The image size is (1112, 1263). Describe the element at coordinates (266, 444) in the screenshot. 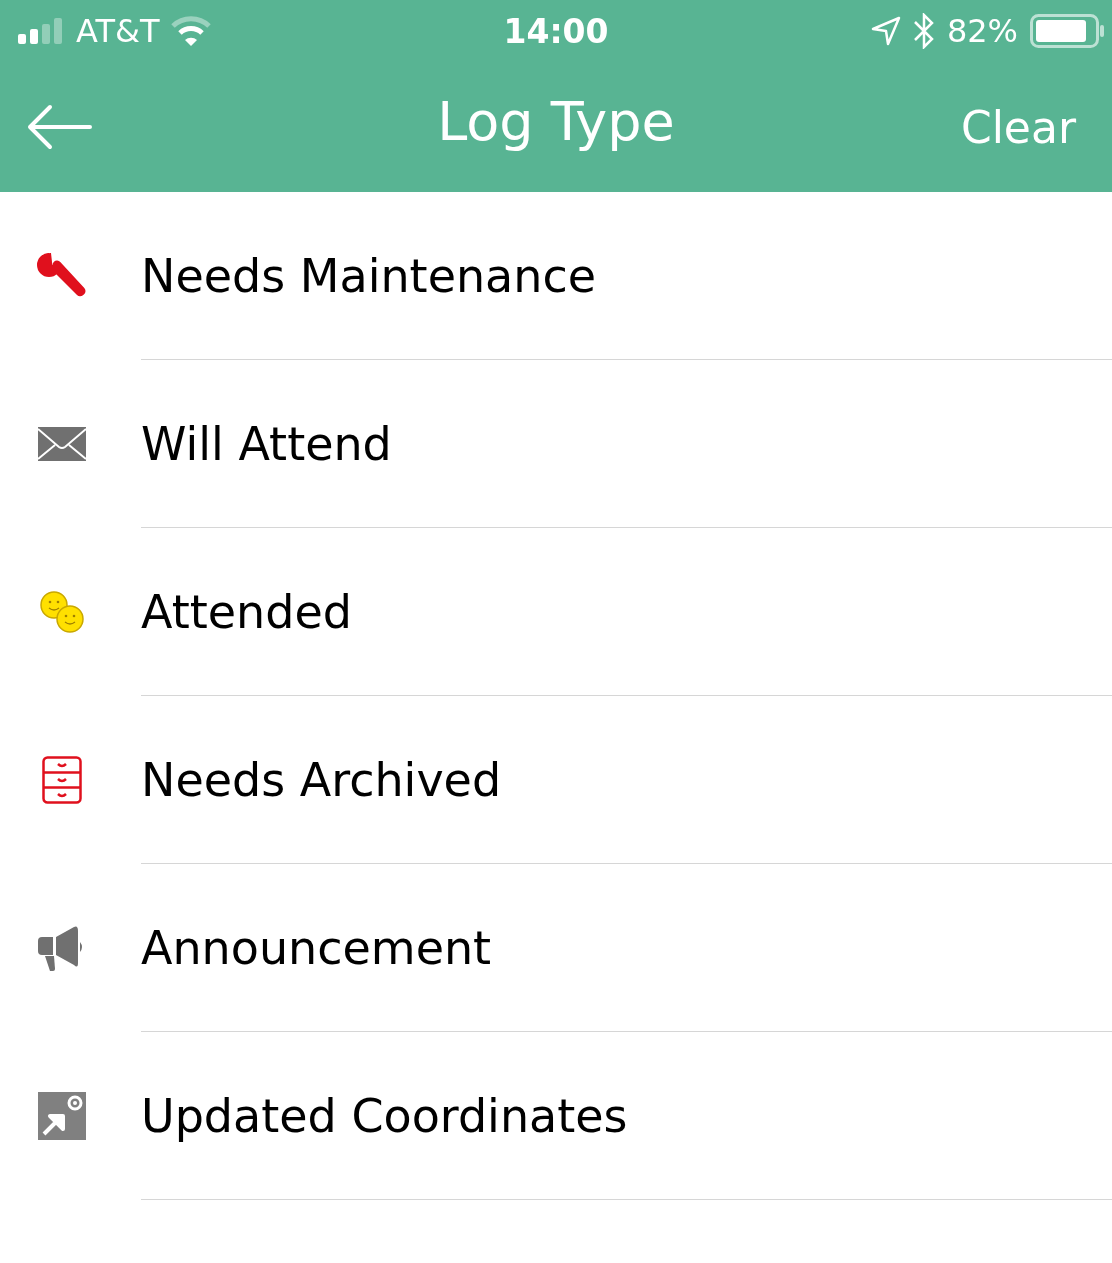

I see `item-label: Will Attend` at that location.